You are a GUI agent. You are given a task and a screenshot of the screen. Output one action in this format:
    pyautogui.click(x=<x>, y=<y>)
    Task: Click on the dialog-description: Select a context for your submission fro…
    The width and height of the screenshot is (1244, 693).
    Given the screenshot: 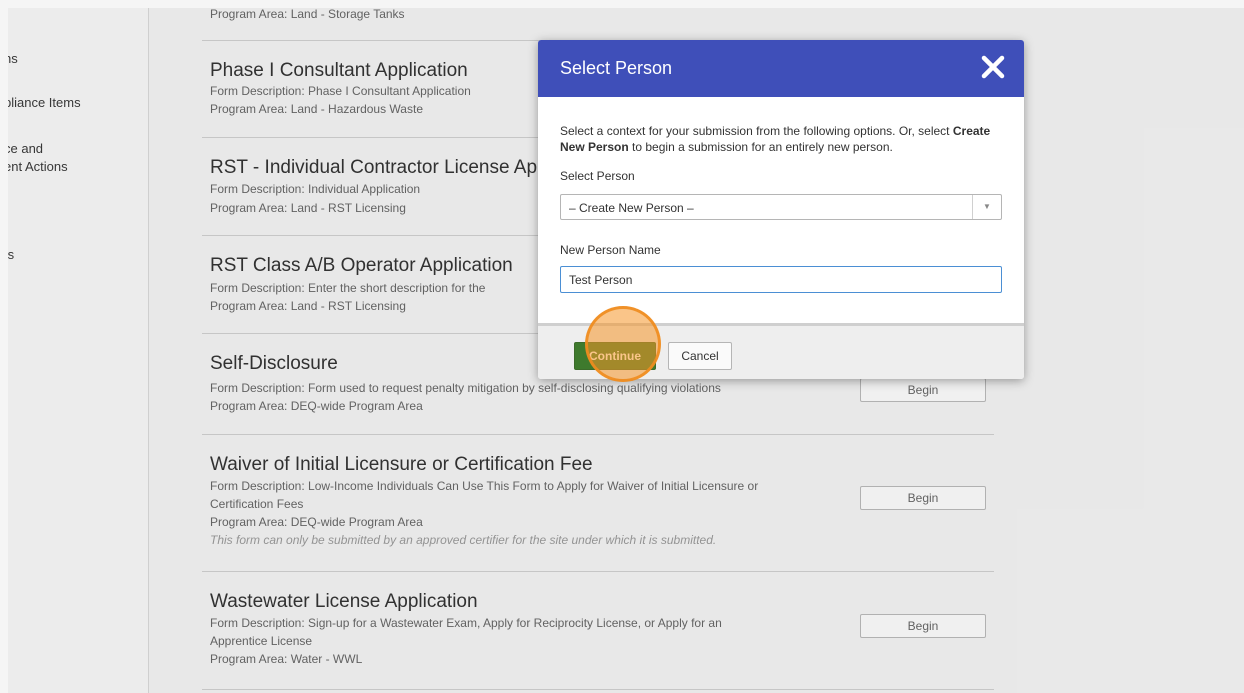 What is the action you would take?
    pyautogui.click(x=775, y=139)
    